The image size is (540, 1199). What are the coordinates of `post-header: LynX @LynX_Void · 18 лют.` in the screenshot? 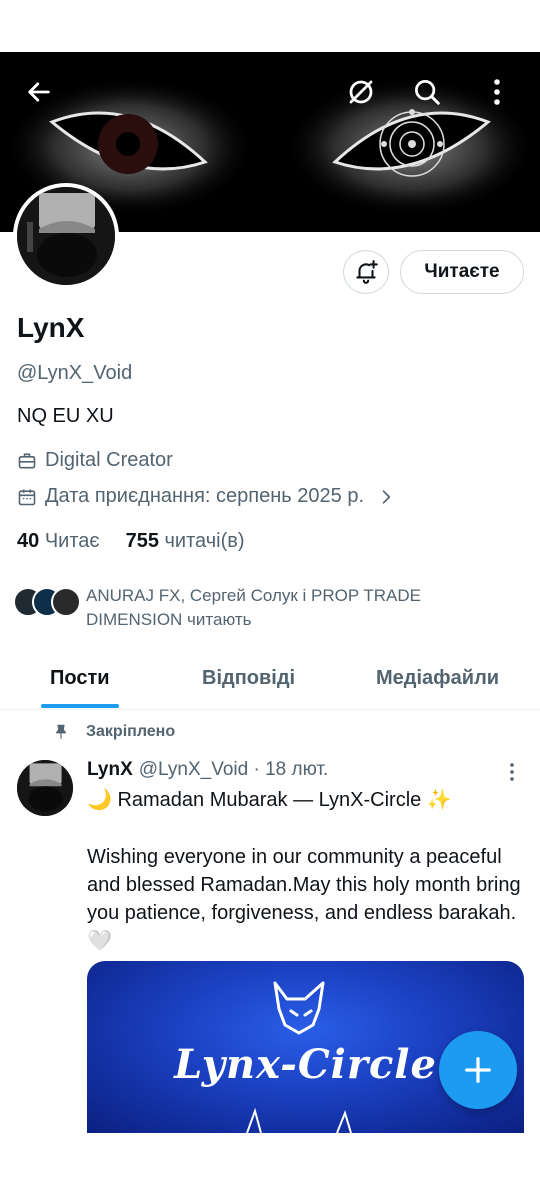 It's located at (207, 770).